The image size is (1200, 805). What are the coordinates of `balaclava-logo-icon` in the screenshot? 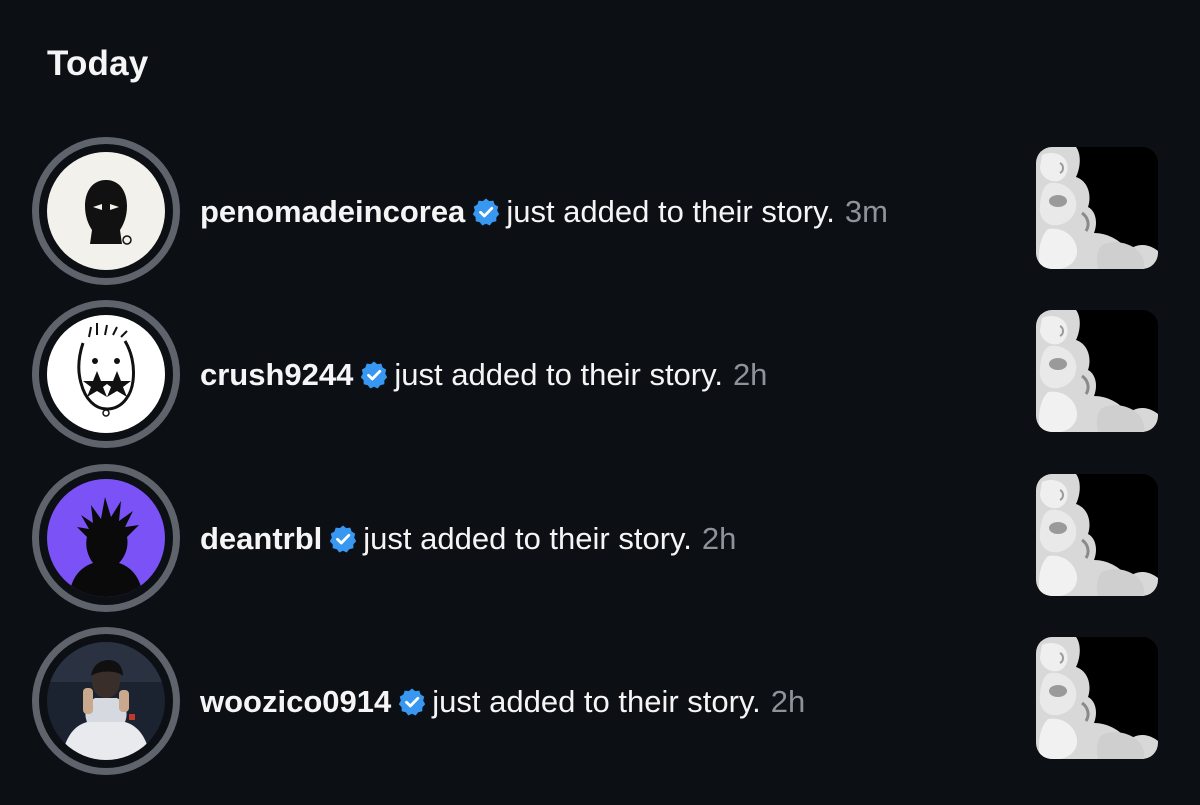 It's located at (106, 211).